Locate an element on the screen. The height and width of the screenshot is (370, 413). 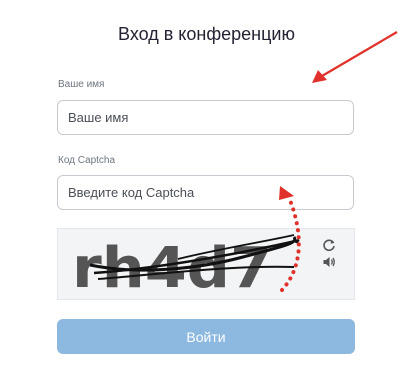
join-button: Войти is located at coordinates (206, 336).